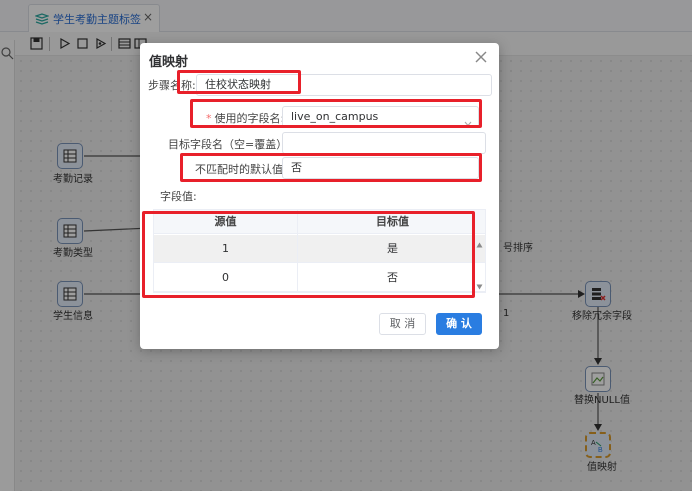  What do you see at coordinates (241, 169) in the screenshot?
I see `default-value-label: 不匹配时的默认值:` at bounding box center [241, 169].